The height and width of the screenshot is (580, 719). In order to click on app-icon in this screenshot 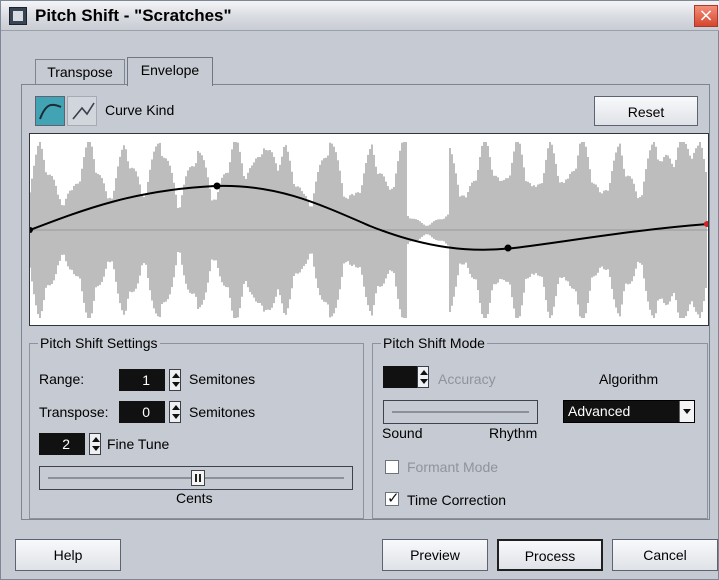, I will do `click(18, 16)`.